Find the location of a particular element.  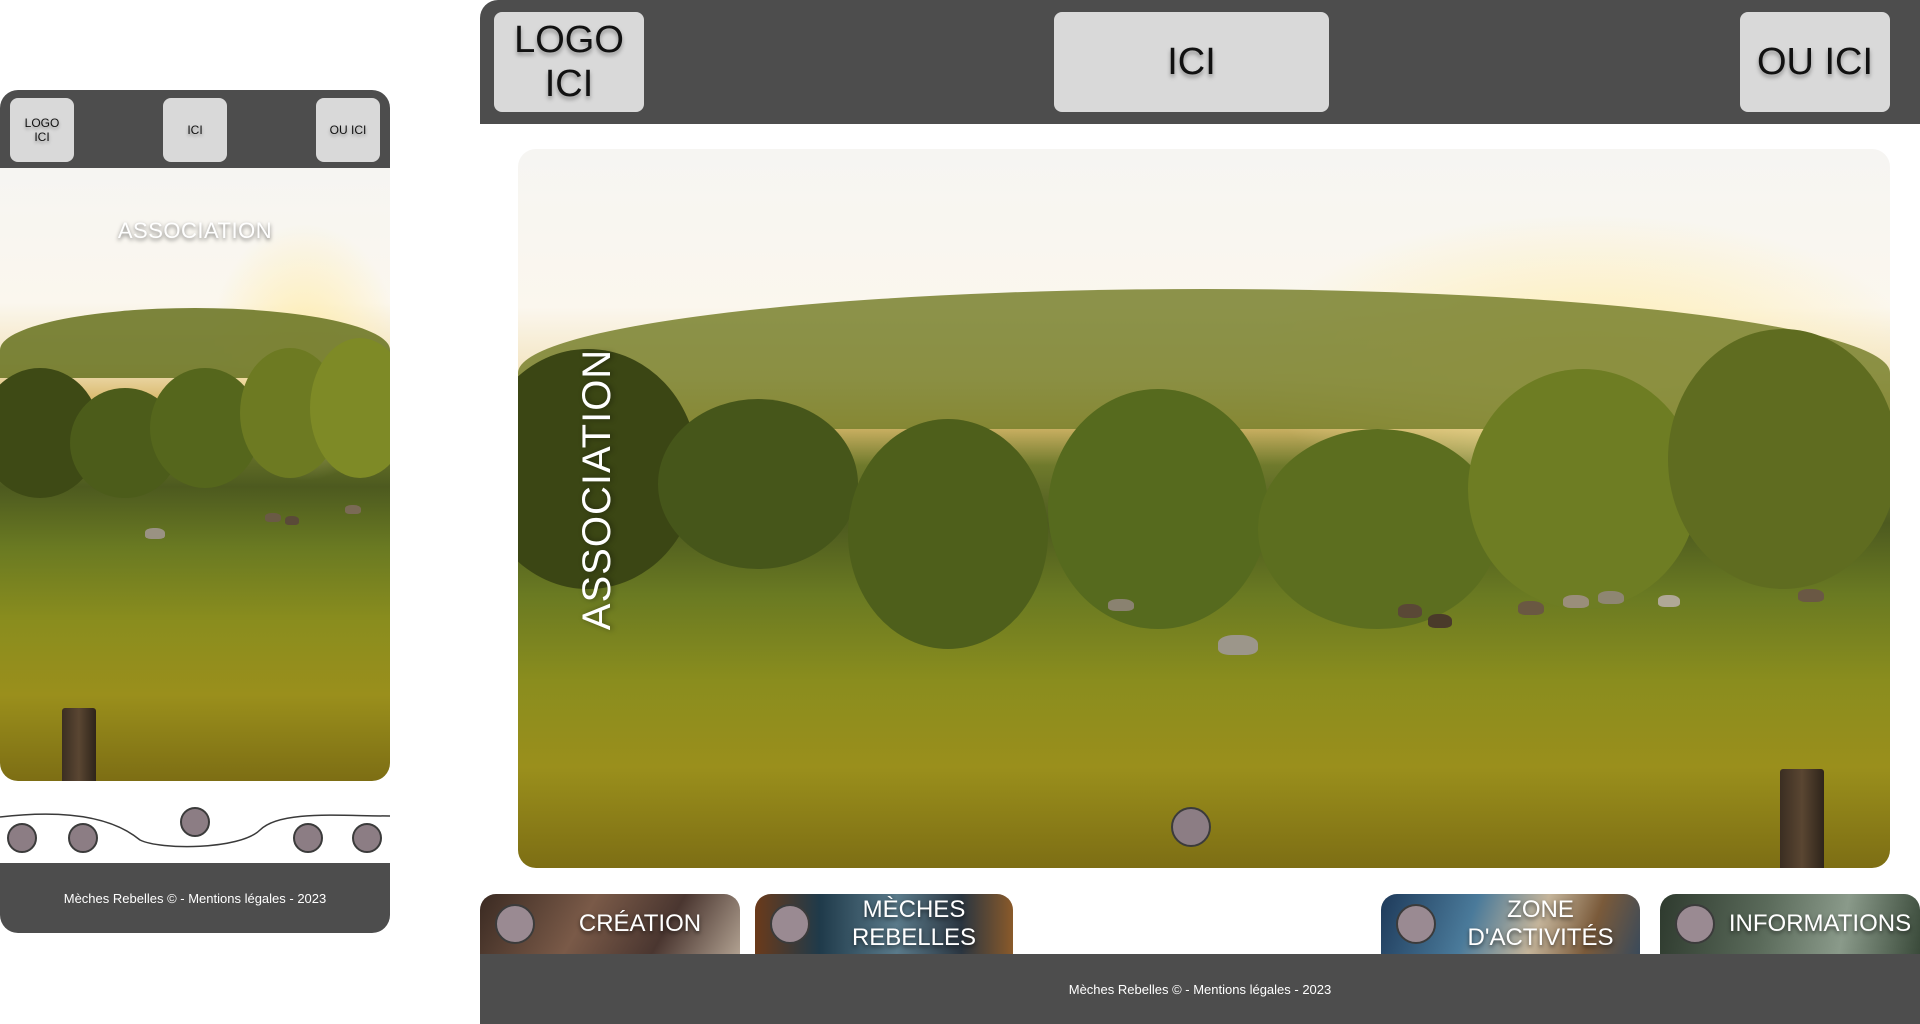

card-informations-icon is located at coordinates (1695, 924).